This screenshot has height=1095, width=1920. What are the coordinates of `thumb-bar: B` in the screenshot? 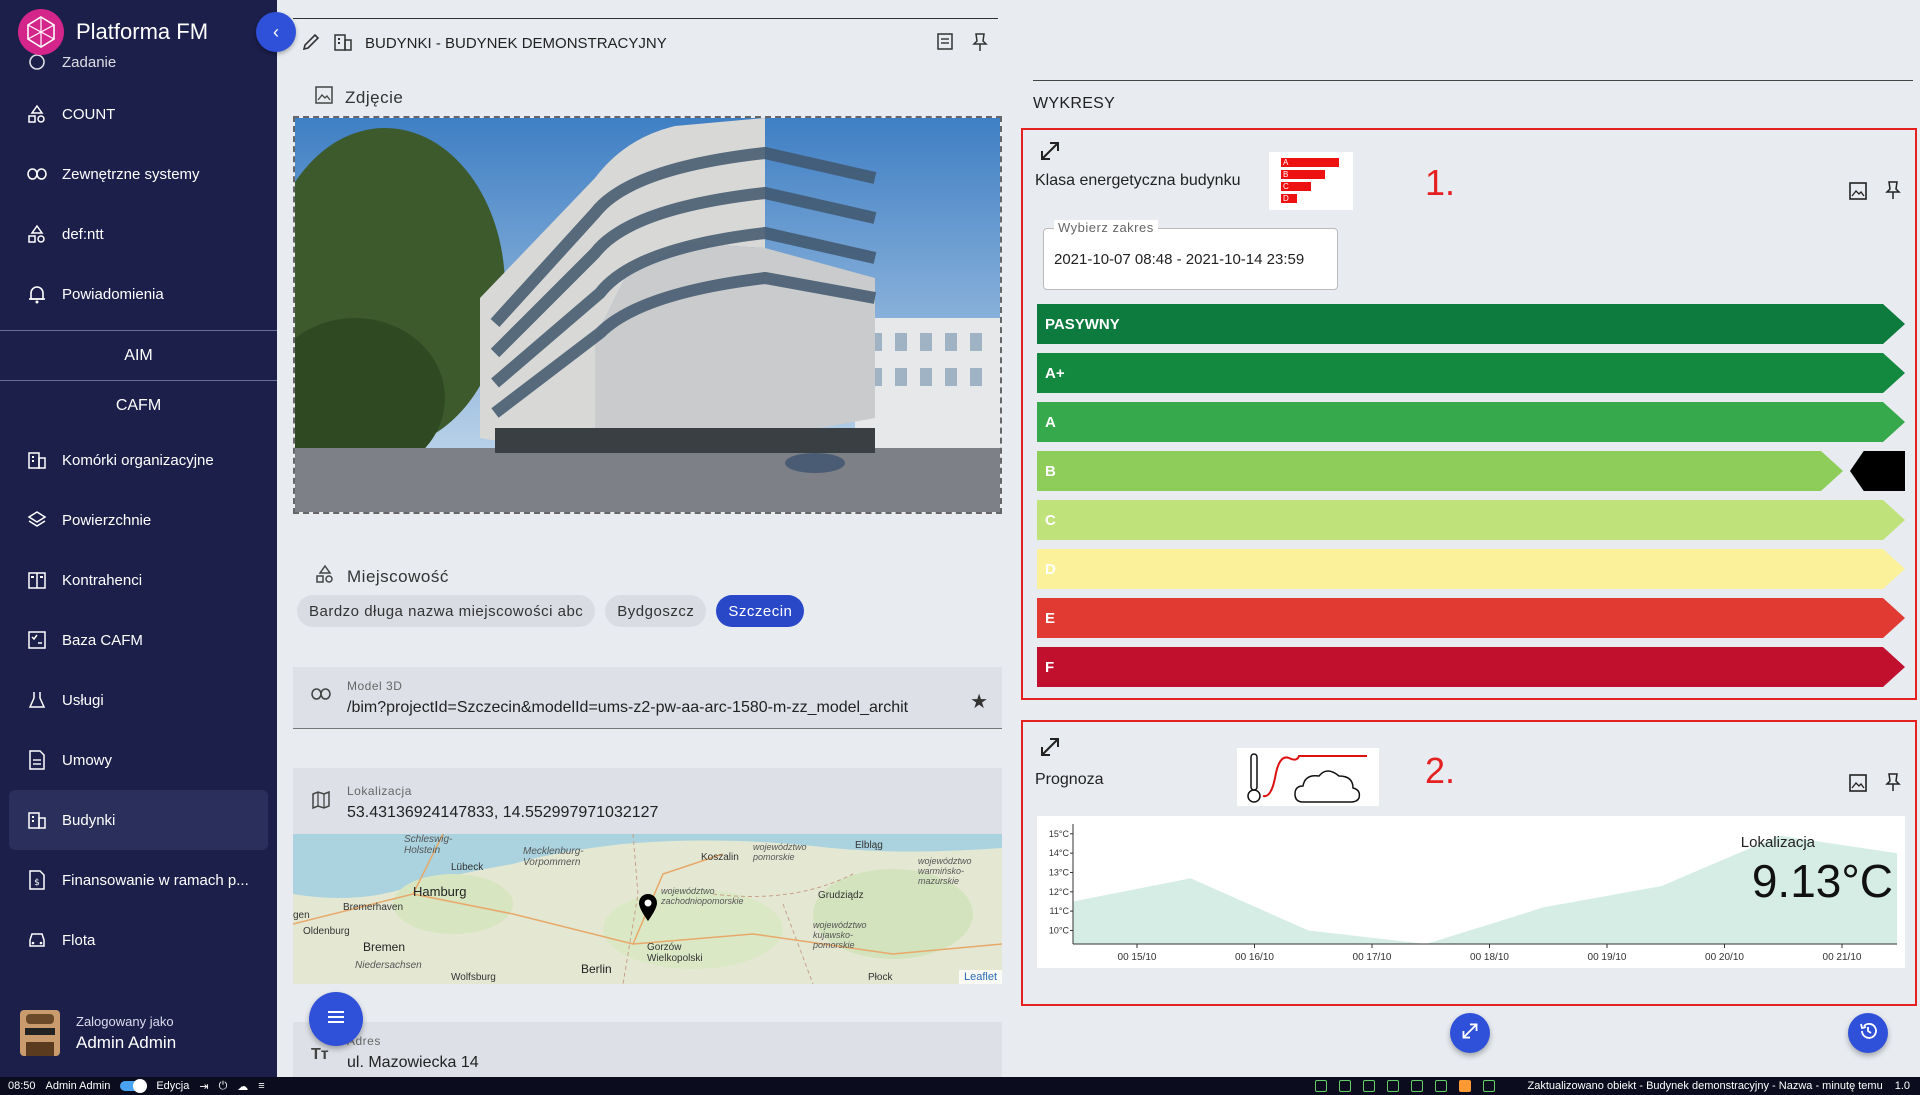 It's located at (1303, 174).